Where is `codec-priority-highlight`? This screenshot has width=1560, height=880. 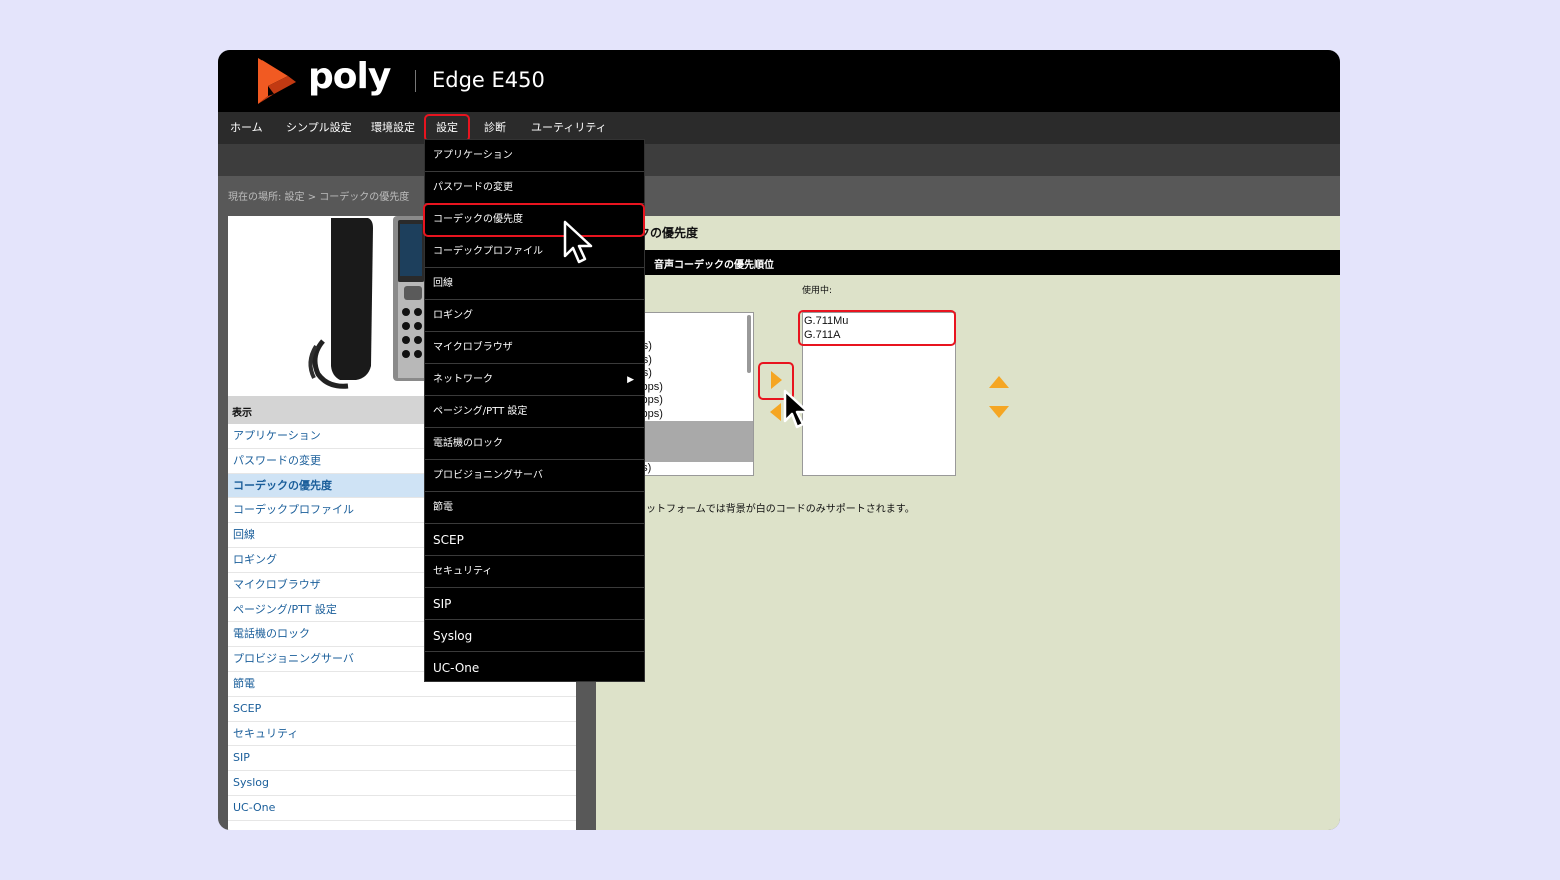 codec-priority-highlight is located at coordinates (534, 220).